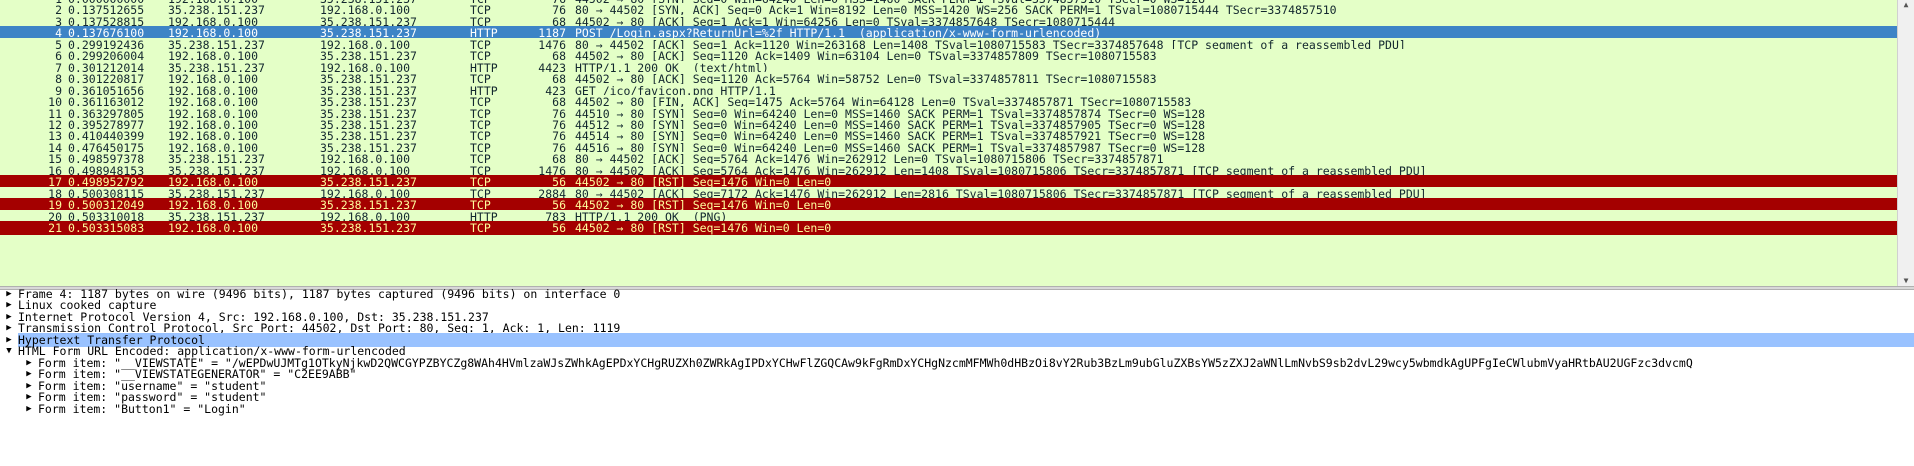  I want to click on packet-info: 44502 → 80 [RST] Seq=1476 Win=0 Len=0, so click(703, 228).